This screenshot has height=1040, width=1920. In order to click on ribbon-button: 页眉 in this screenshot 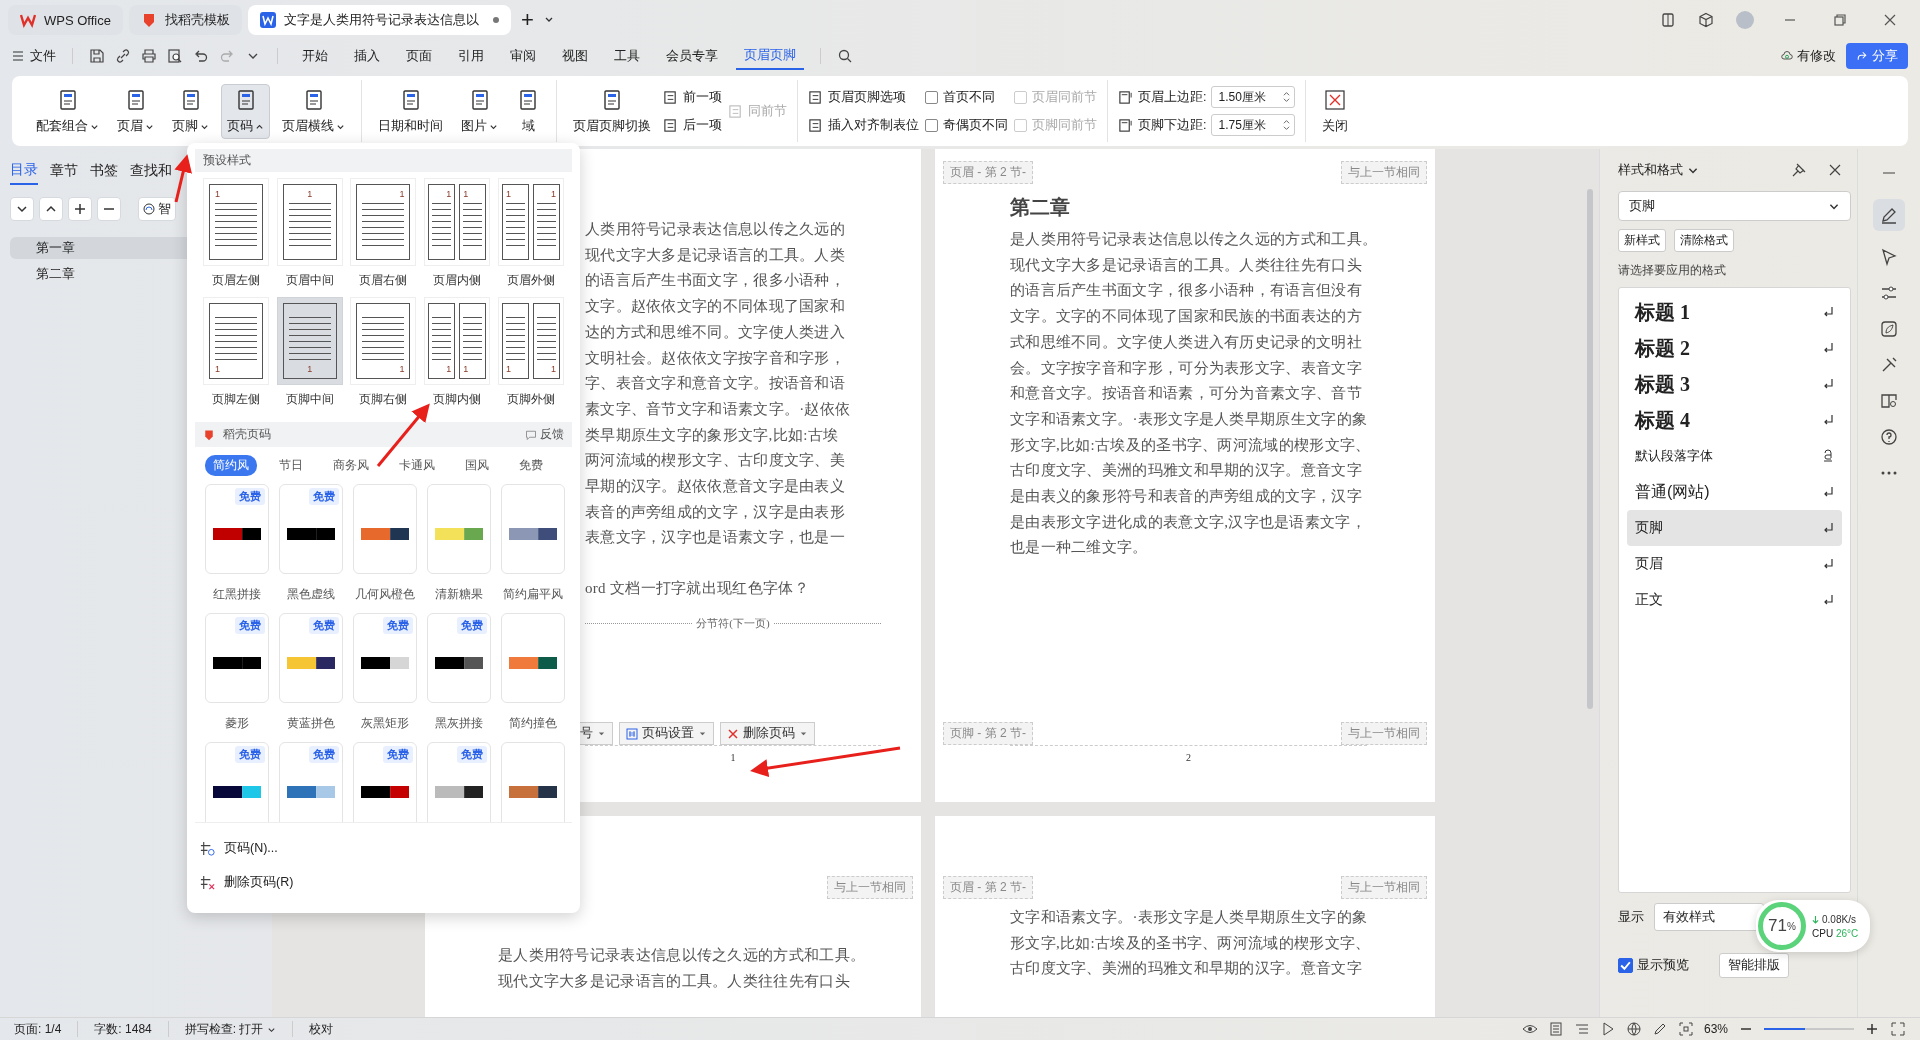, I will do `click(135, 111)`.